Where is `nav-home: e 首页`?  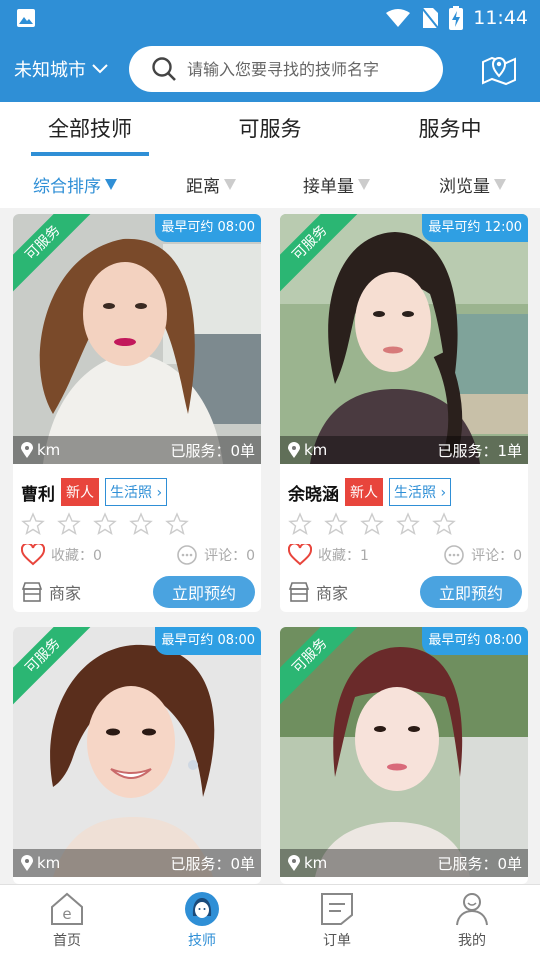
nav-home: e 首页 is located at coordinates (67, 924).